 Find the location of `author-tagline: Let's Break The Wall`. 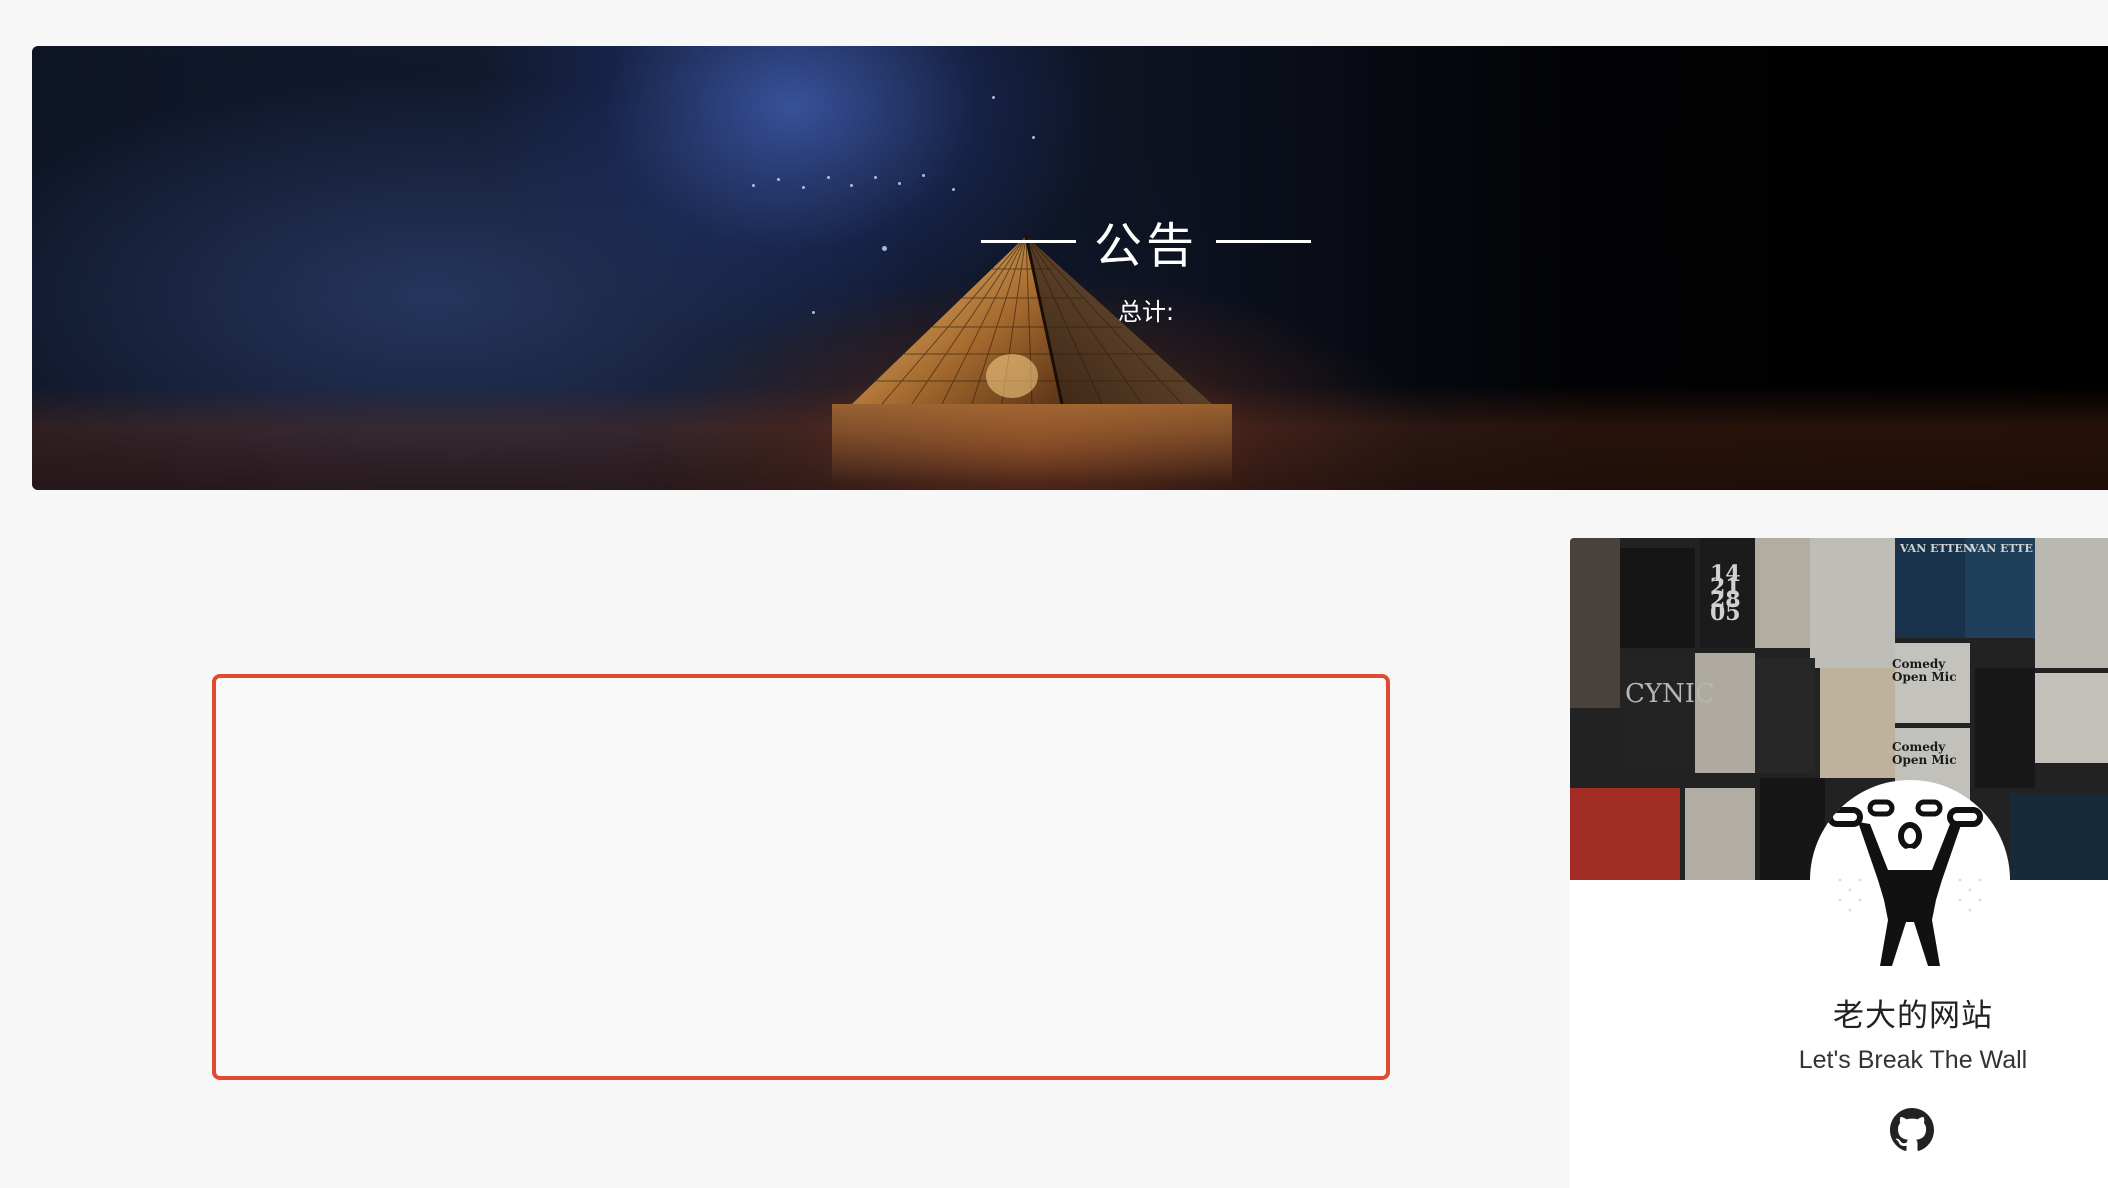

author-tagline: Let's Break The Wall is located at coordinates (1913, 1060).